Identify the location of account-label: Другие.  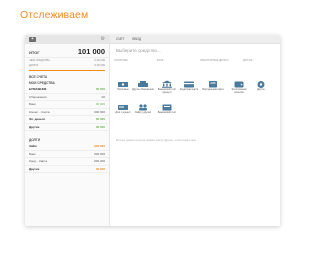
(34, 126).